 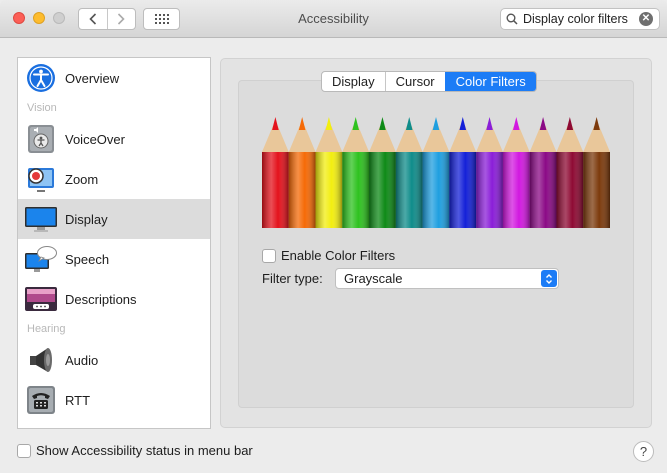 I want to click on navigation-buttons, so click(x=107, y=19).